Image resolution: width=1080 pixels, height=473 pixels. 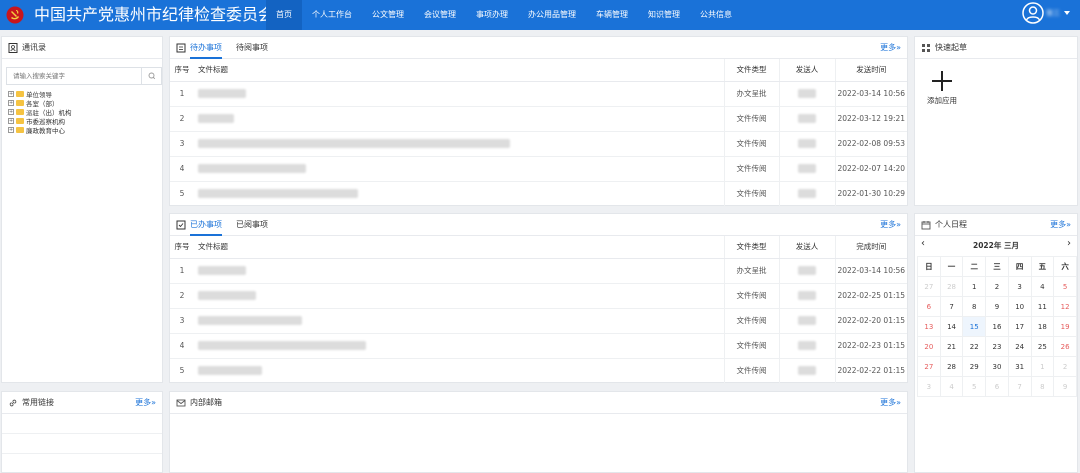 I want to click on table-row: 4 文件传阅 2022-02-07 14:20, so click(x=538, y=169).